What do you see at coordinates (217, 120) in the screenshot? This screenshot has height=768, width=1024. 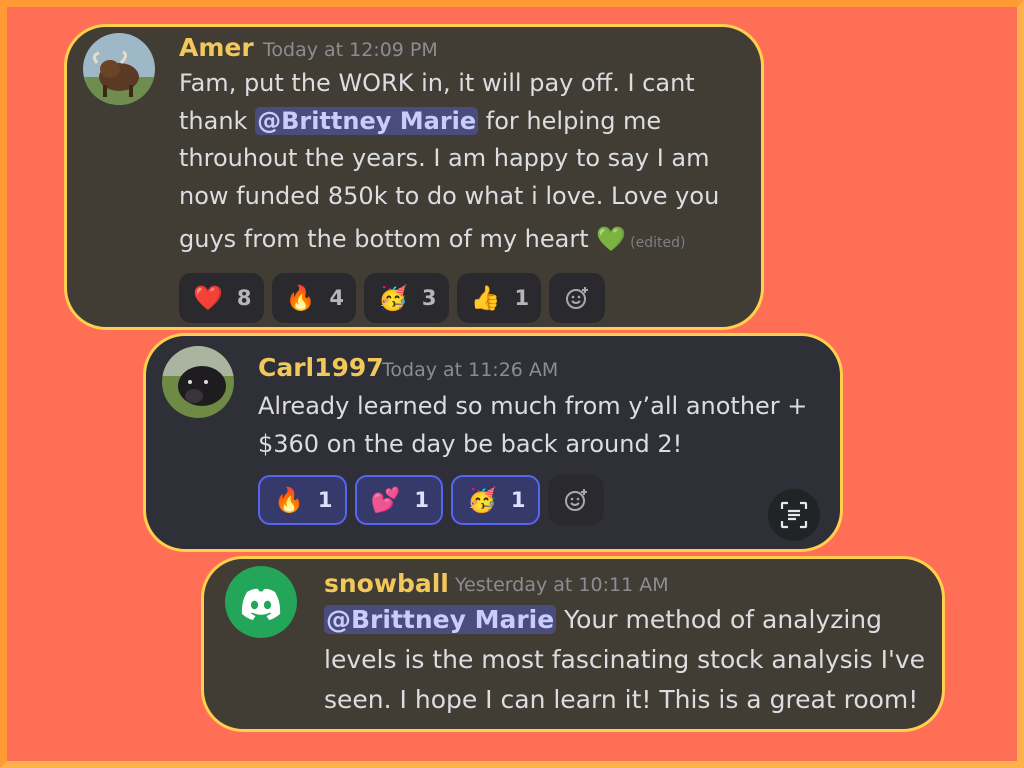 I see `text-segment: thank` at bounding box center [217, 120].